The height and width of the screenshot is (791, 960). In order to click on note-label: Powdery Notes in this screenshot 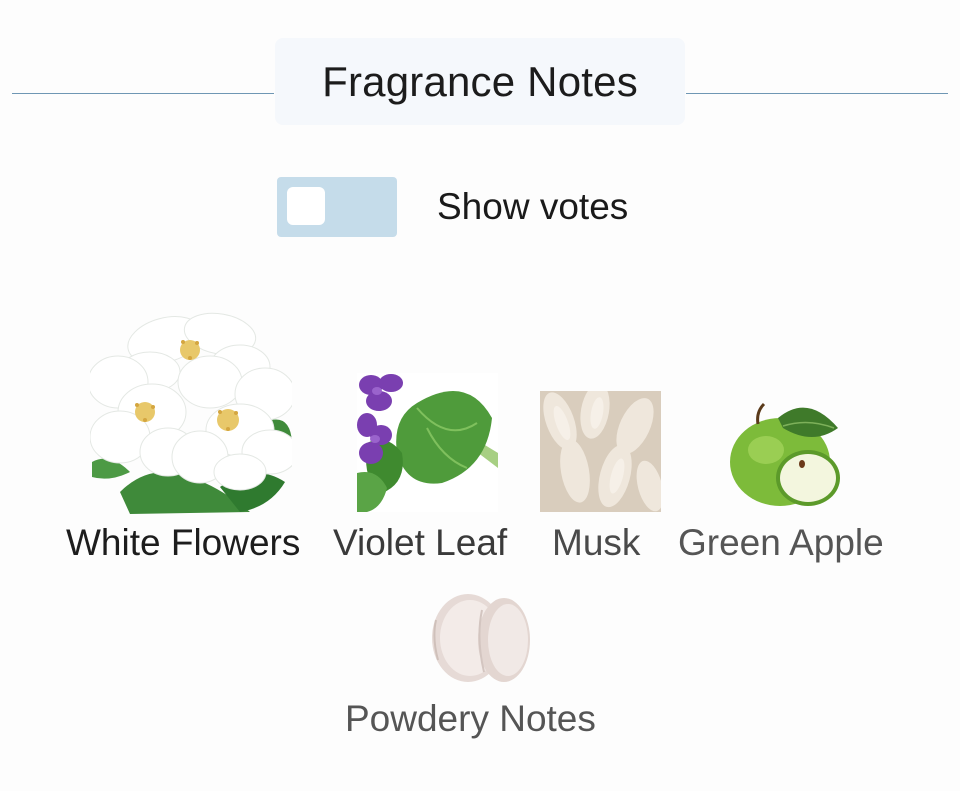, I will do `click(470, 718)`.